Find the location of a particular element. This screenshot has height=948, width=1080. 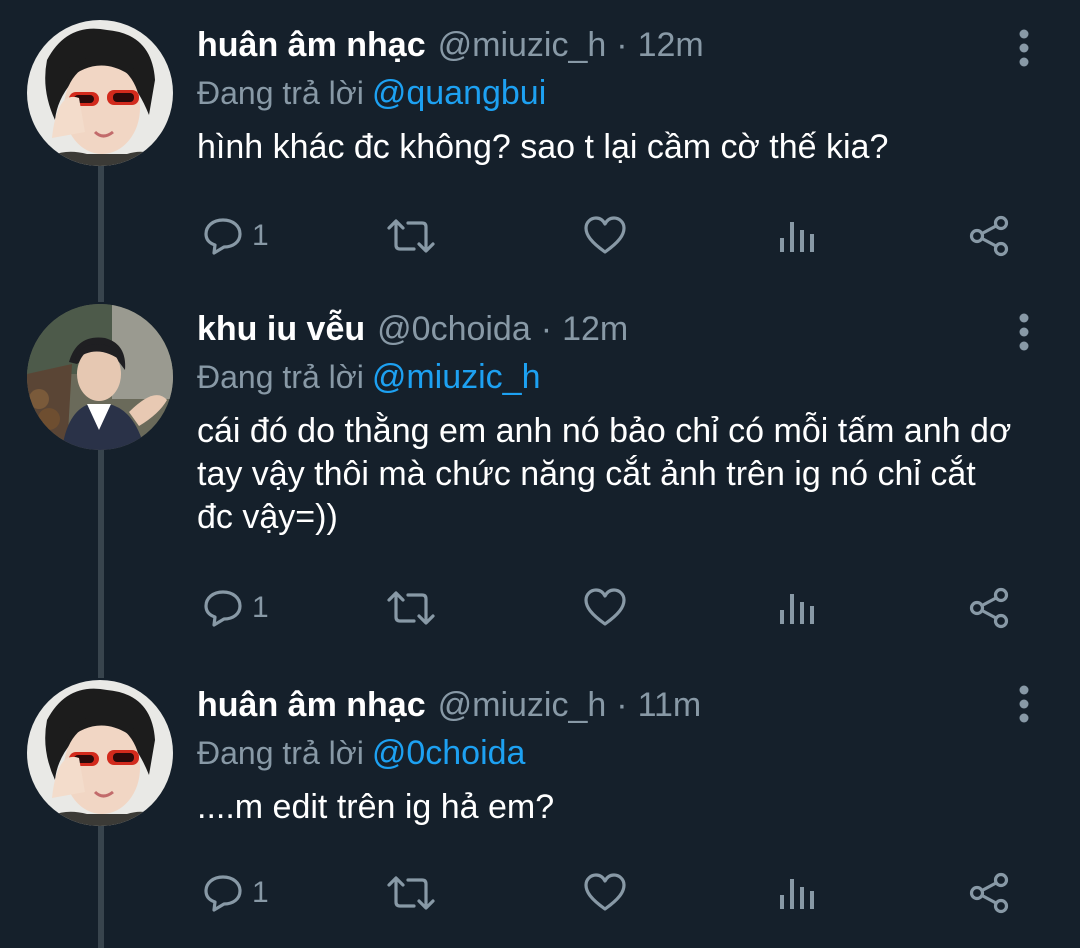

reply-context: Đang trả lời @0choida is located at coordinates (612, 753).